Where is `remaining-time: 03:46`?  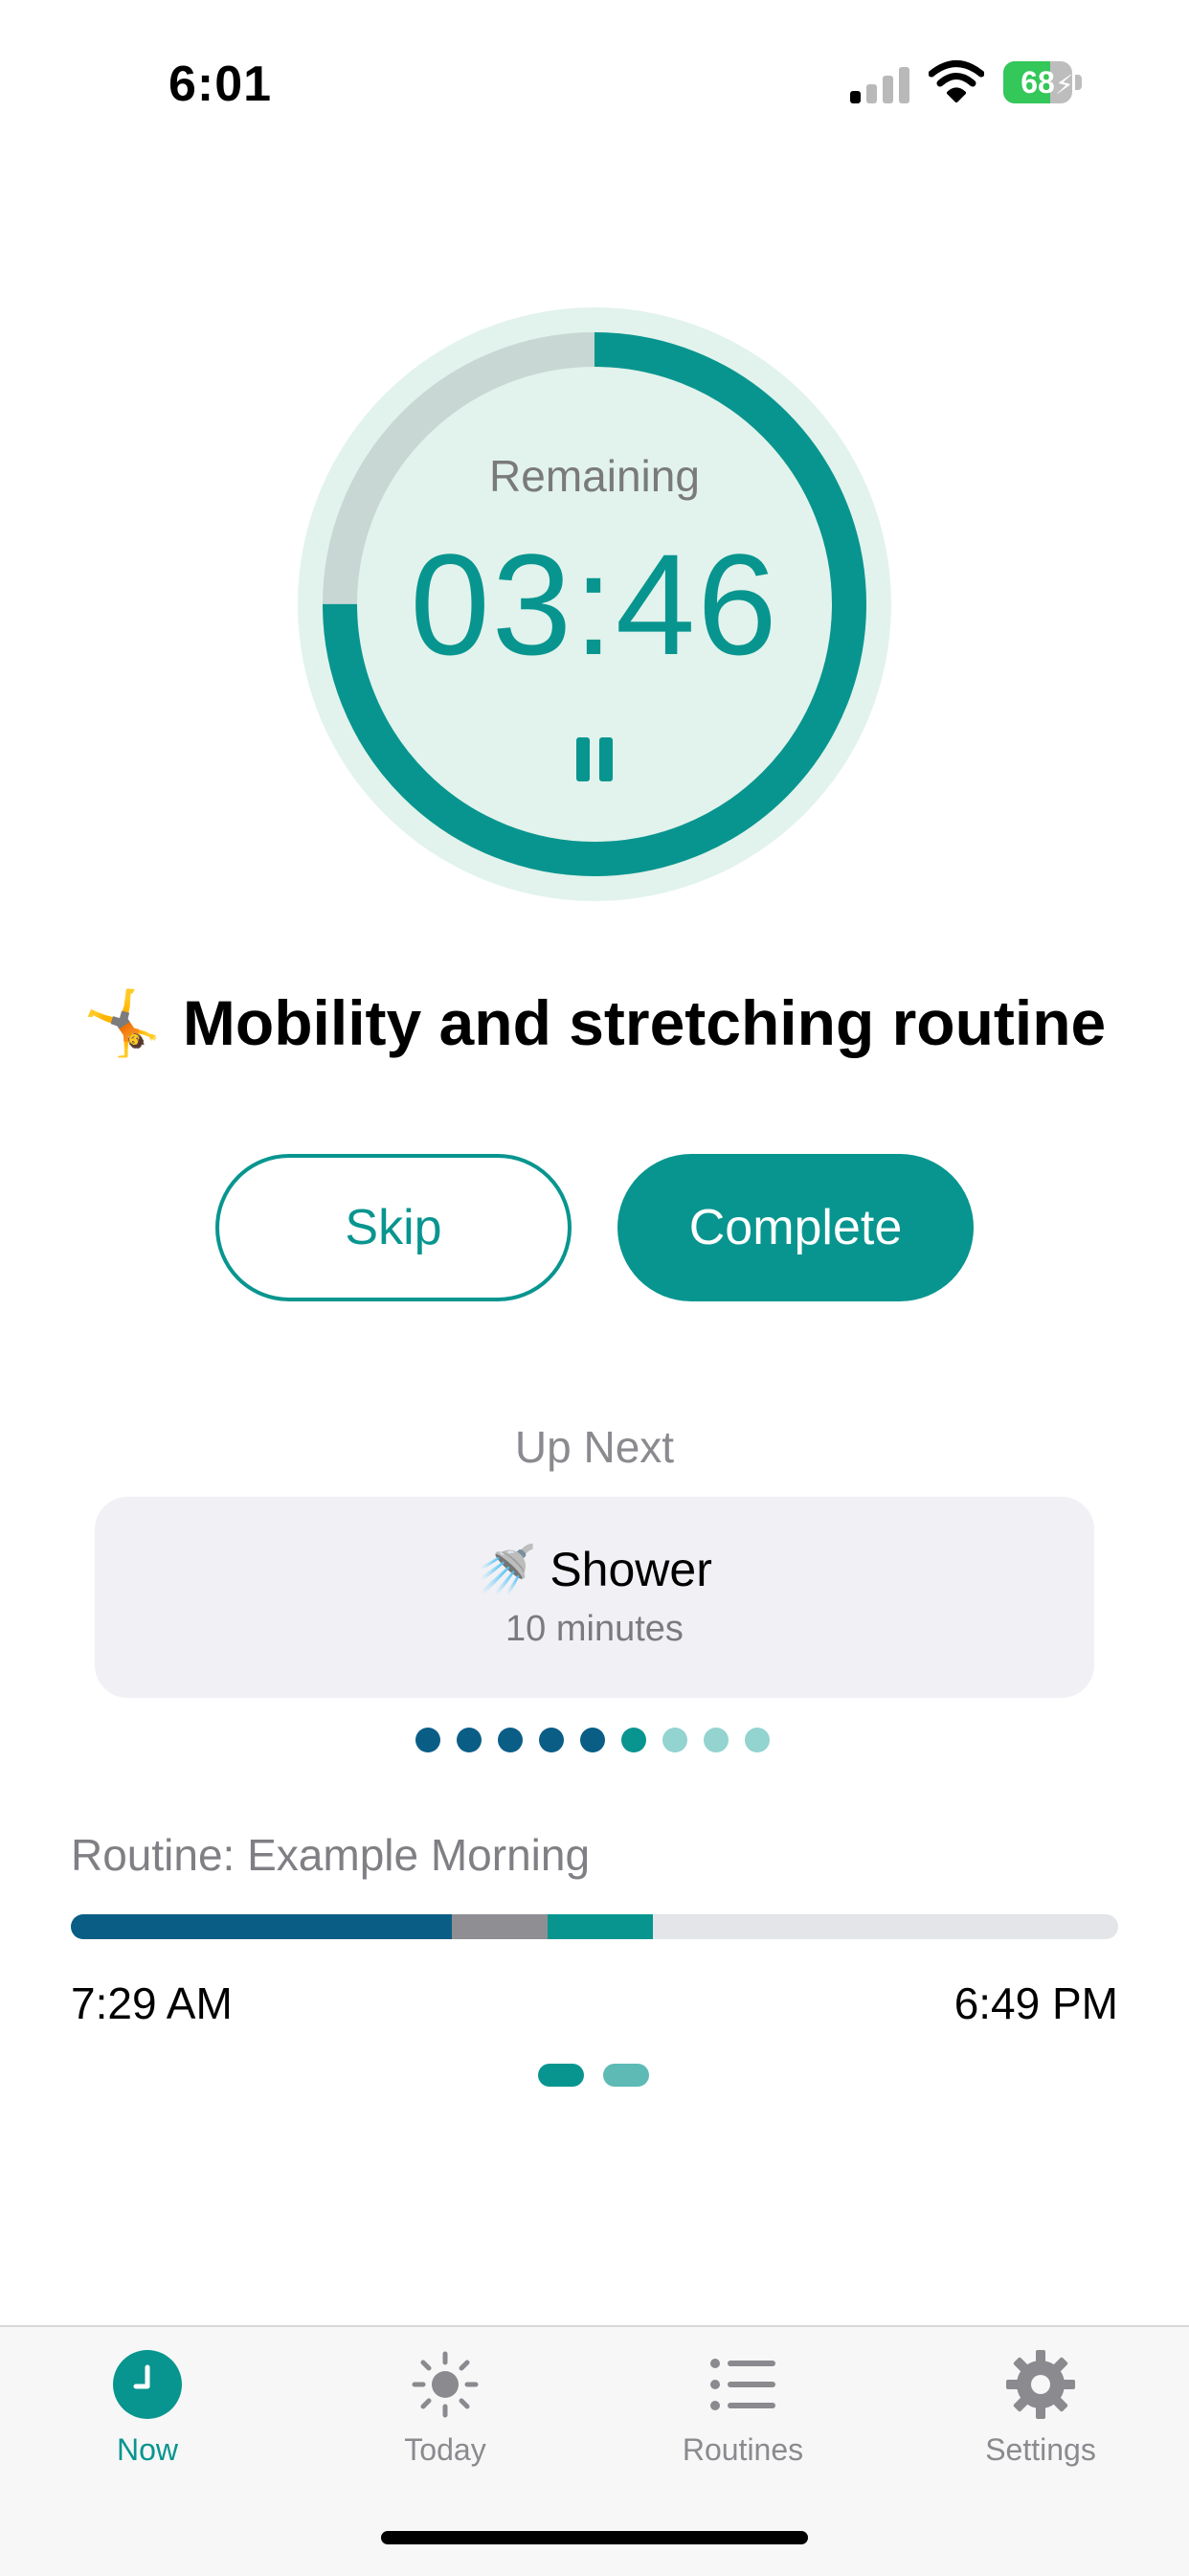 remaining-time: 03:46 is located at coordinates (594, 604).